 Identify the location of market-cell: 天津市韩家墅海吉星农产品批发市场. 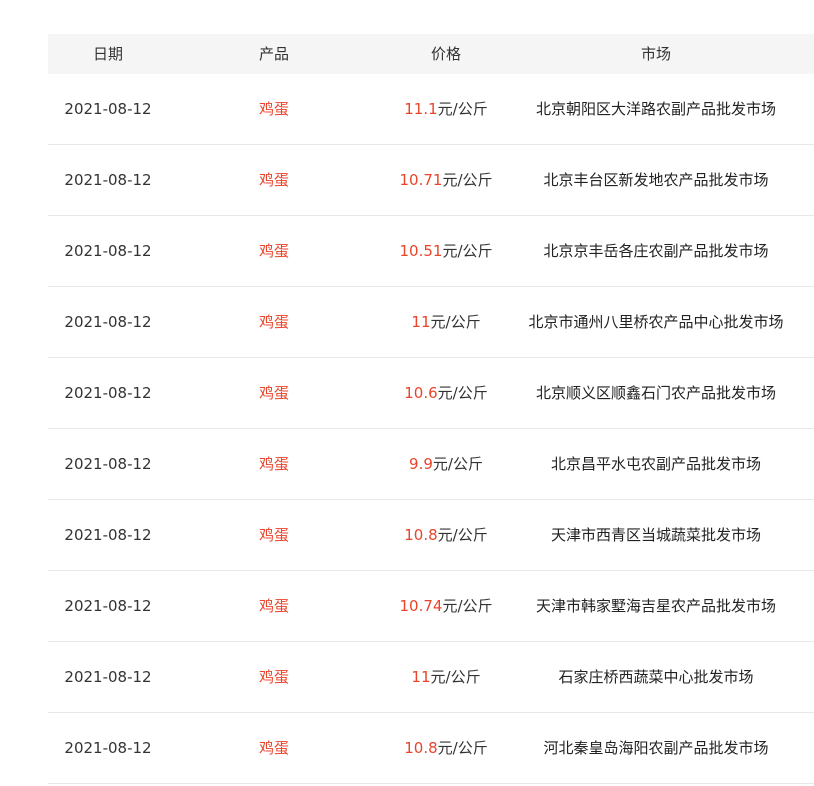
(655, 606).